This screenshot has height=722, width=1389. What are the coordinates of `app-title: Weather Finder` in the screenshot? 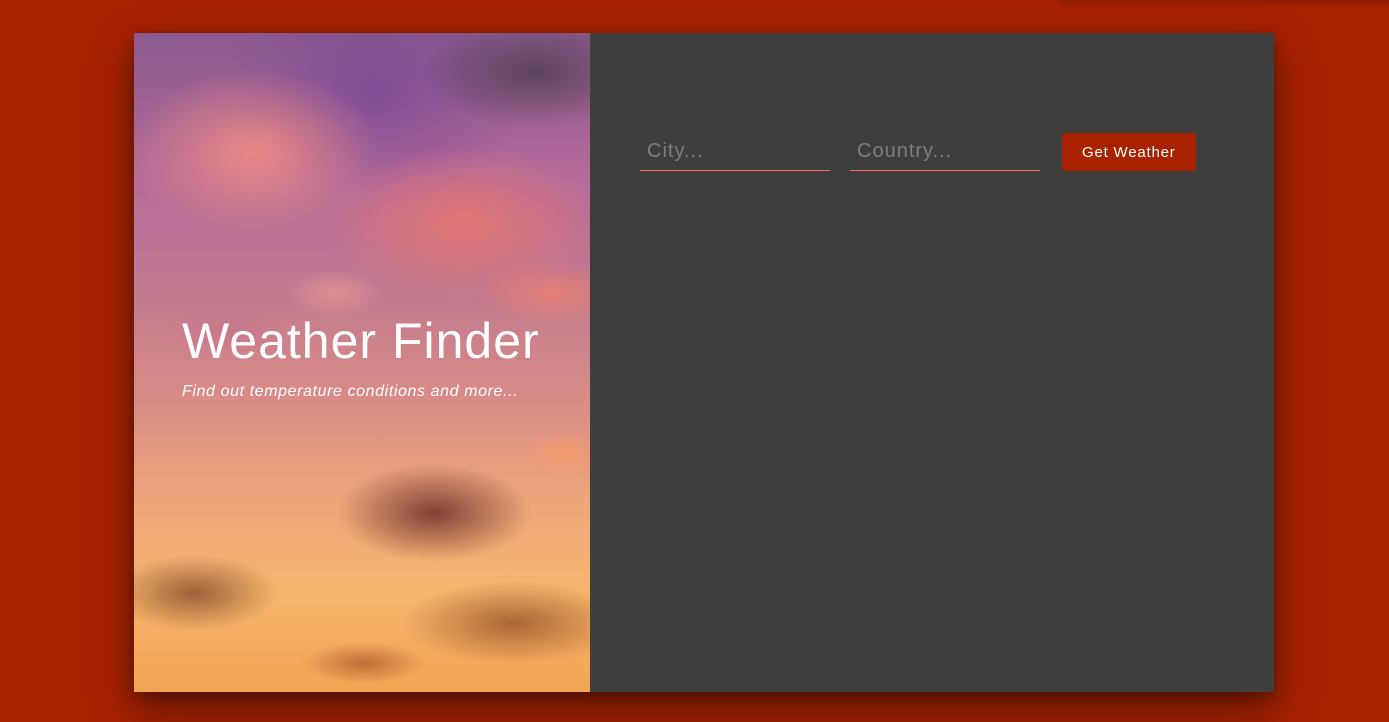 It's located at (361, 341).